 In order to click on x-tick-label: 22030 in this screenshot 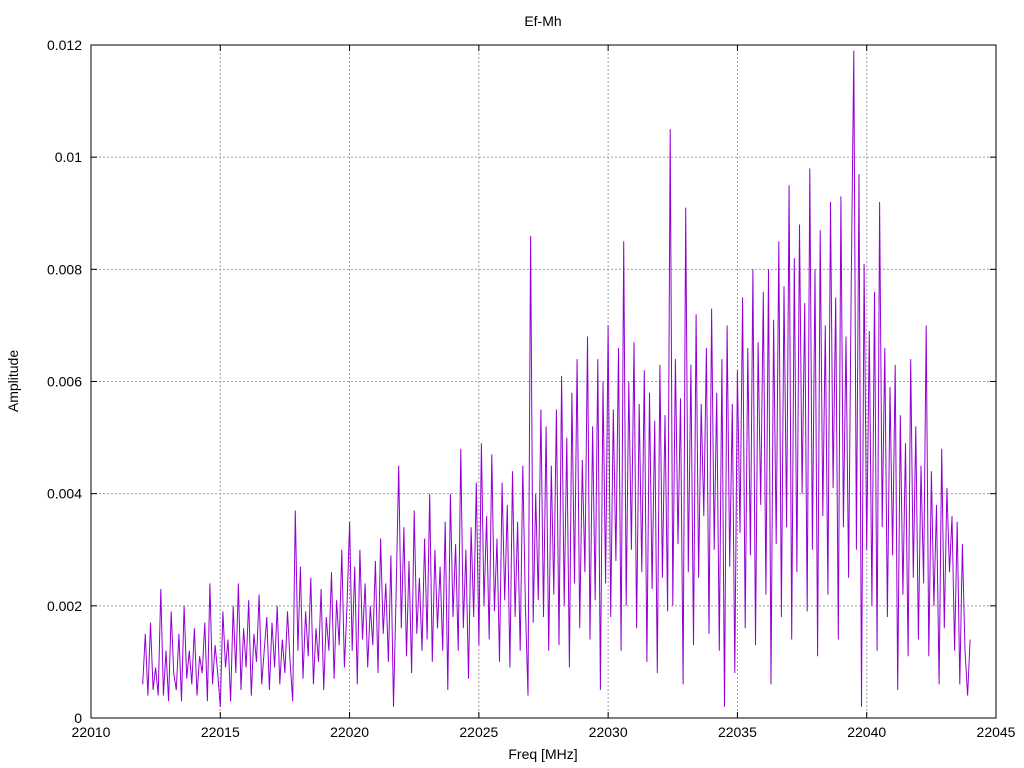, I will do `click(608, 732)`.